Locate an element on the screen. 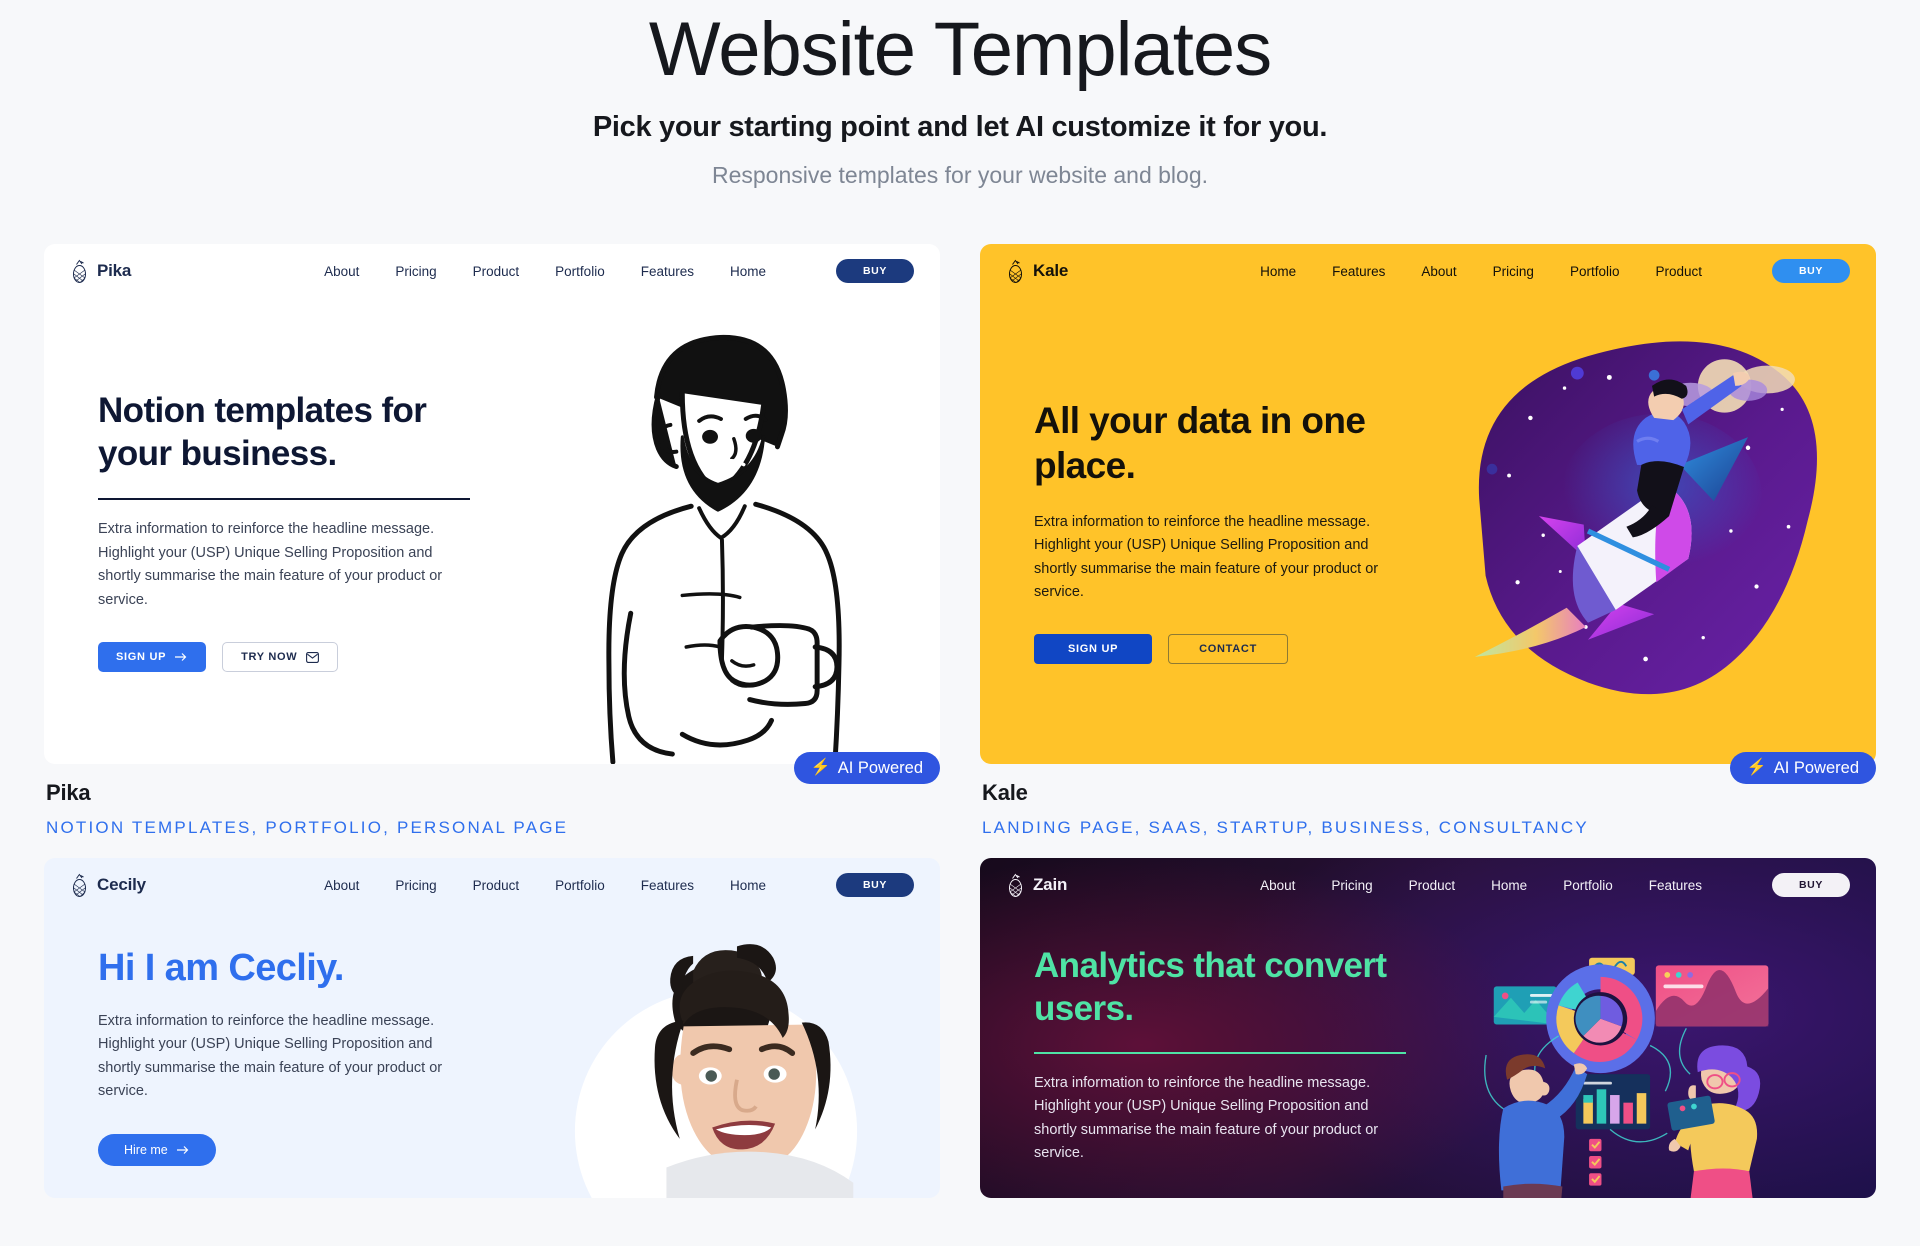 This screenshot has height=1246, width=1920. man-with-mug-line-art-icon is located at coordinates (724, 550).